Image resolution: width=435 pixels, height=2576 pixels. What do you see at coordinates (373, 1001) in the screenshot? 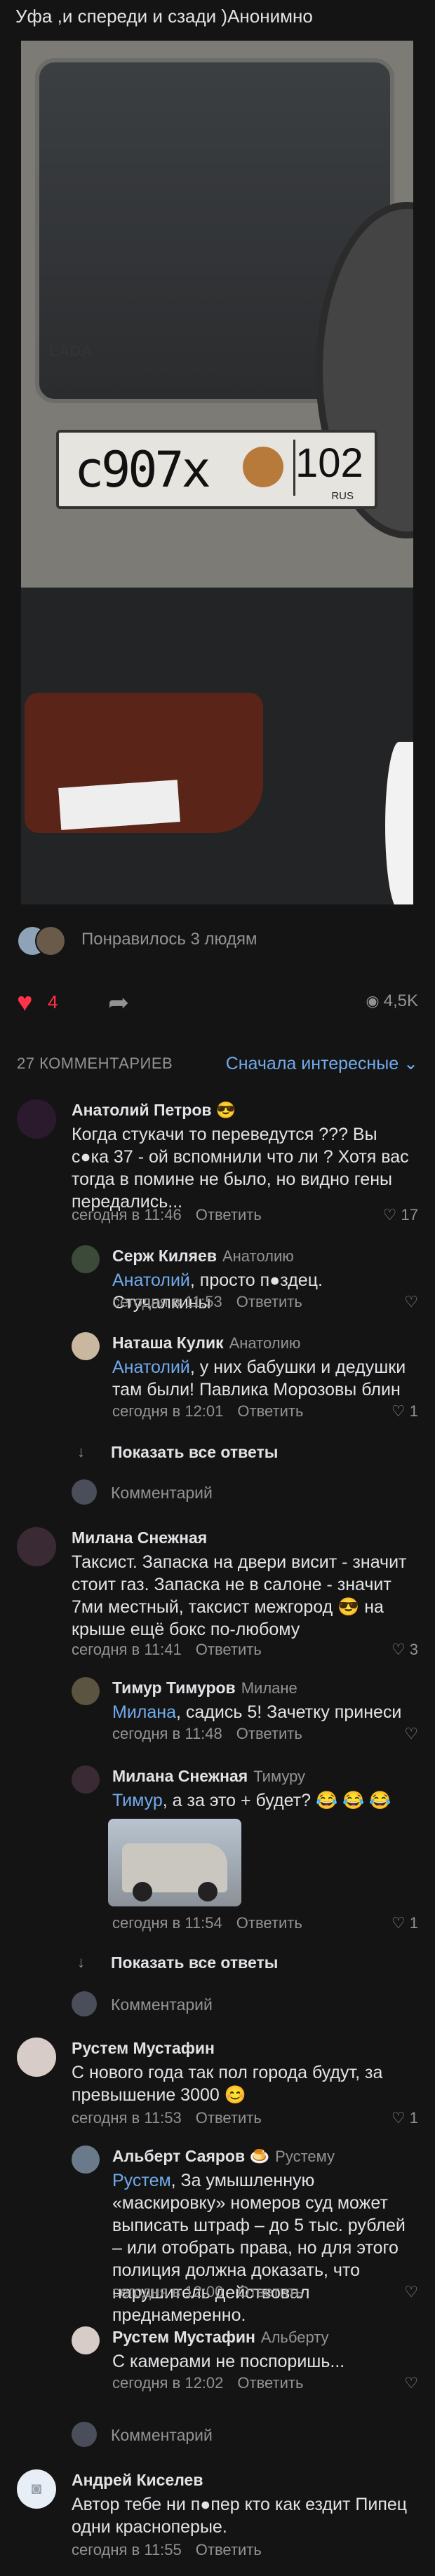
I see `eye-icon: ◉` at bounding box center [373, 1001].